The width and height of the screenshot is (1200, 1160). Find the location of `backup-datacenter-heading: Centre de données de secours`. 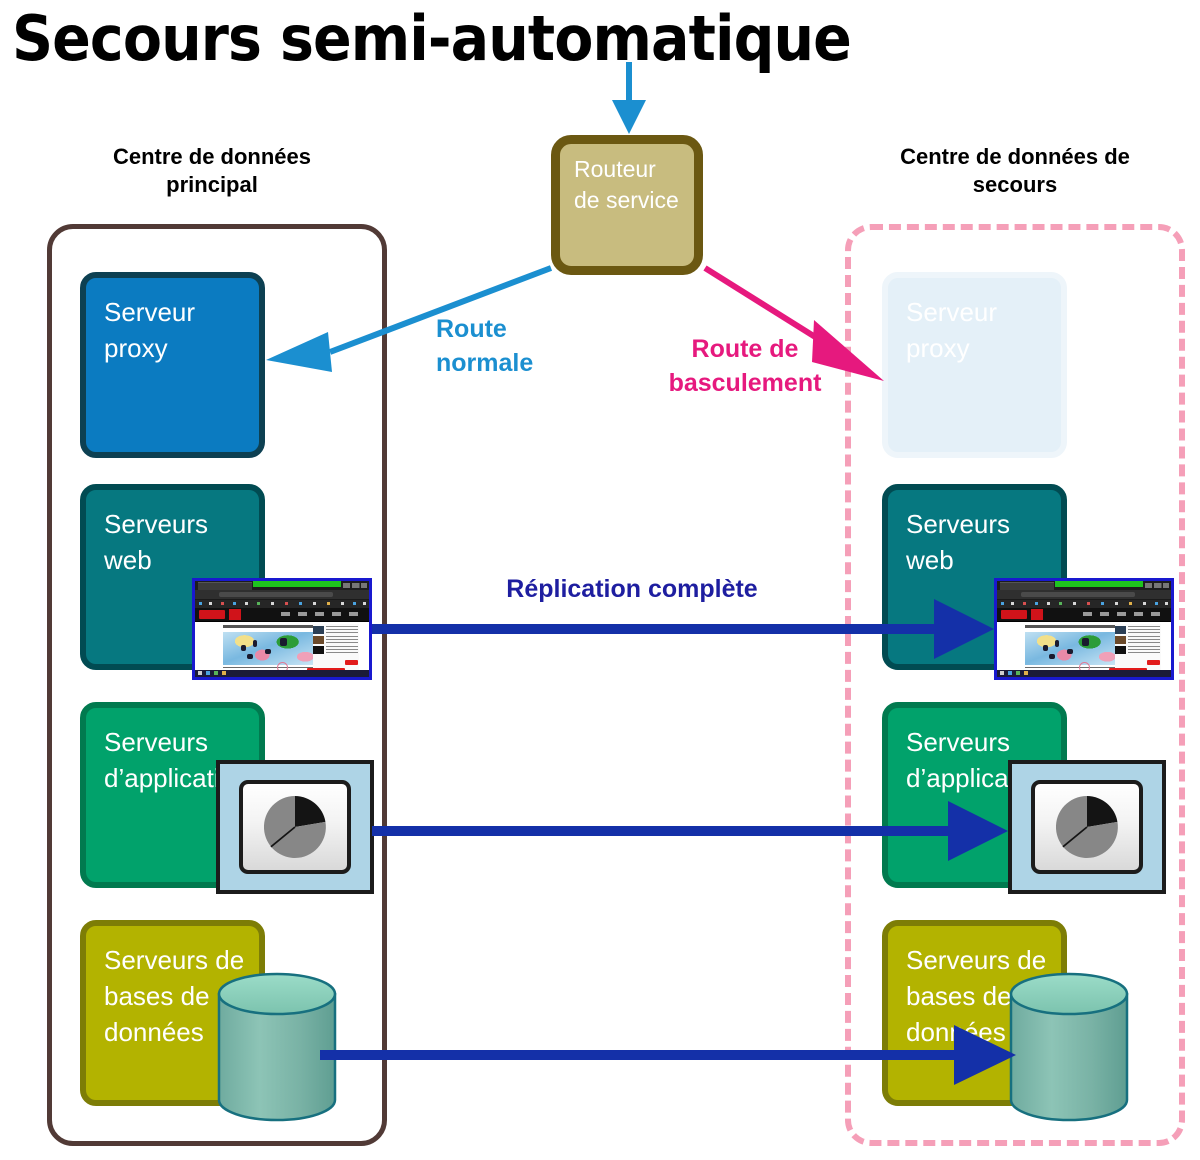

backup-datacenter-heading: Centre de données de secours is located at coordinates (1015, 170).